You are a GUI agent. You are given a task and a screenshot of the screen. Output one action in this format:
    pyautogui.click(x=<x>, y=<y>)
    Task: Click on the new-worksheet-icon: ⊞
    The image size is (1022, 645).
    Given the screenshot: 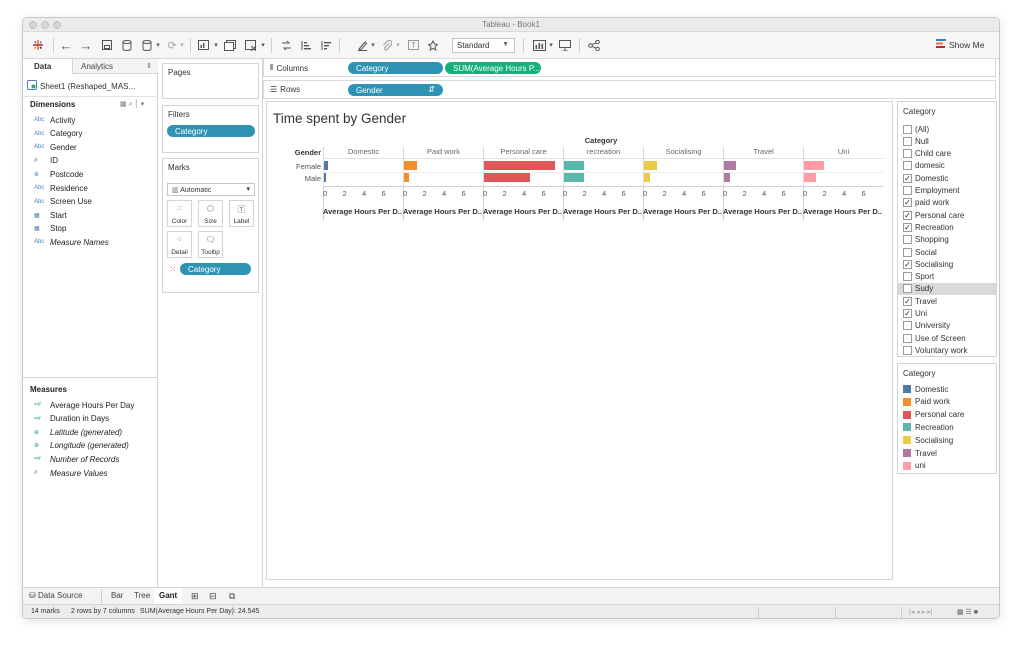 What is the action you would take?
    pyautogui.click(x=195, y=596)
    